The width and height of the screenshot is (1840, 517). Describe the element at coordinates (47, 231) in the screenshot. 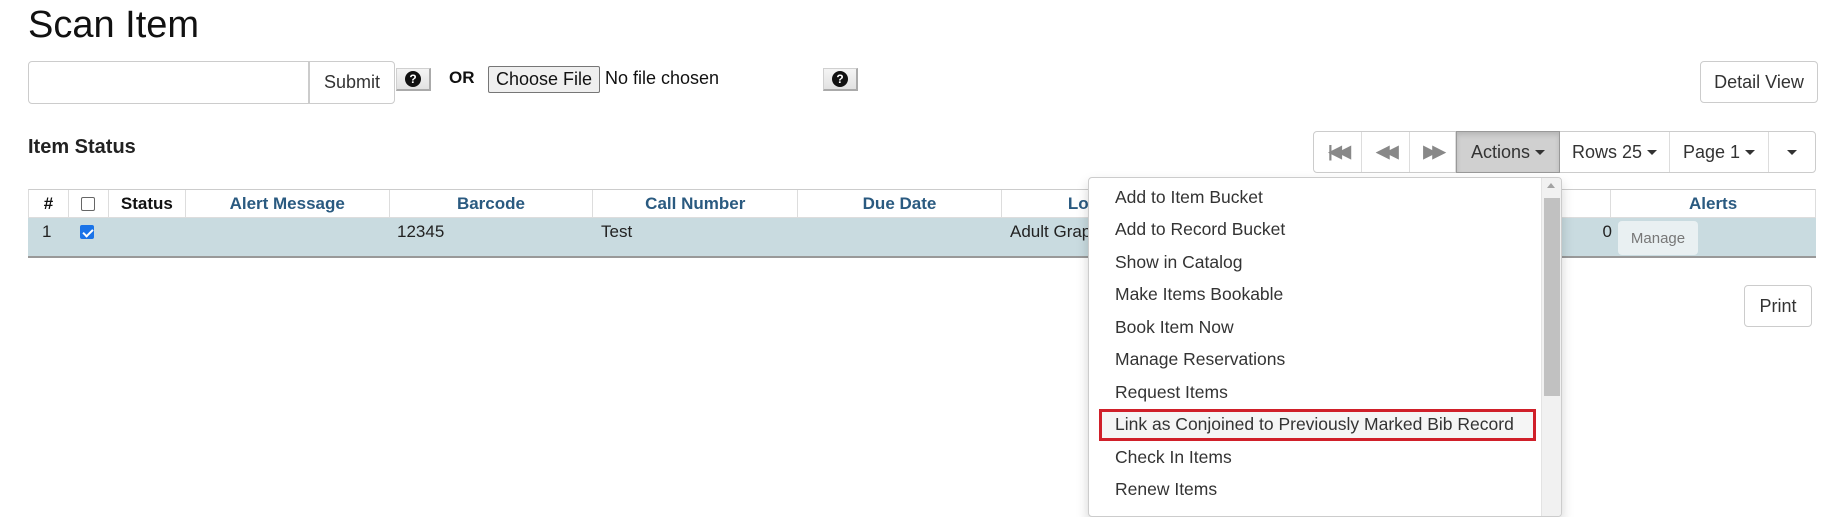

I see `row-index: 1` at that location.